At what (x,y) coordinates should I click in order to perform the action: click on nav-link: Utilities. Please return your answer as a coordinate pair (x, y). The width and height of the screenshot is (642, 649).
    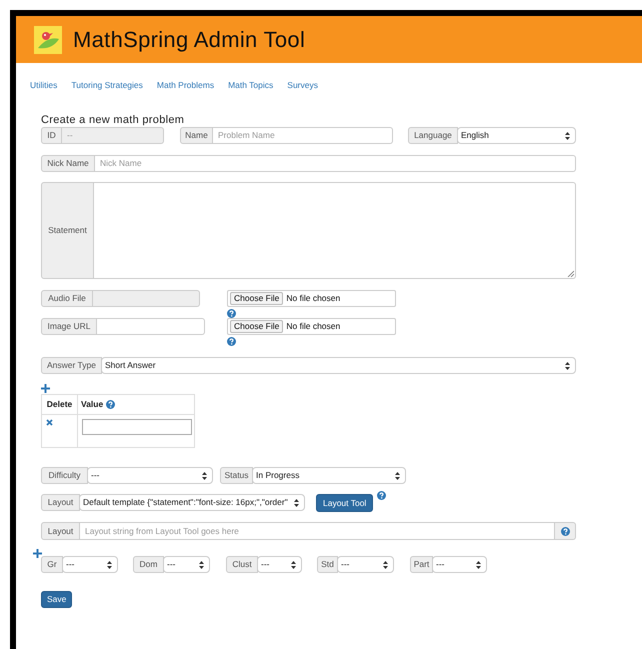
    Looking at the image, I should click on (44, 85).